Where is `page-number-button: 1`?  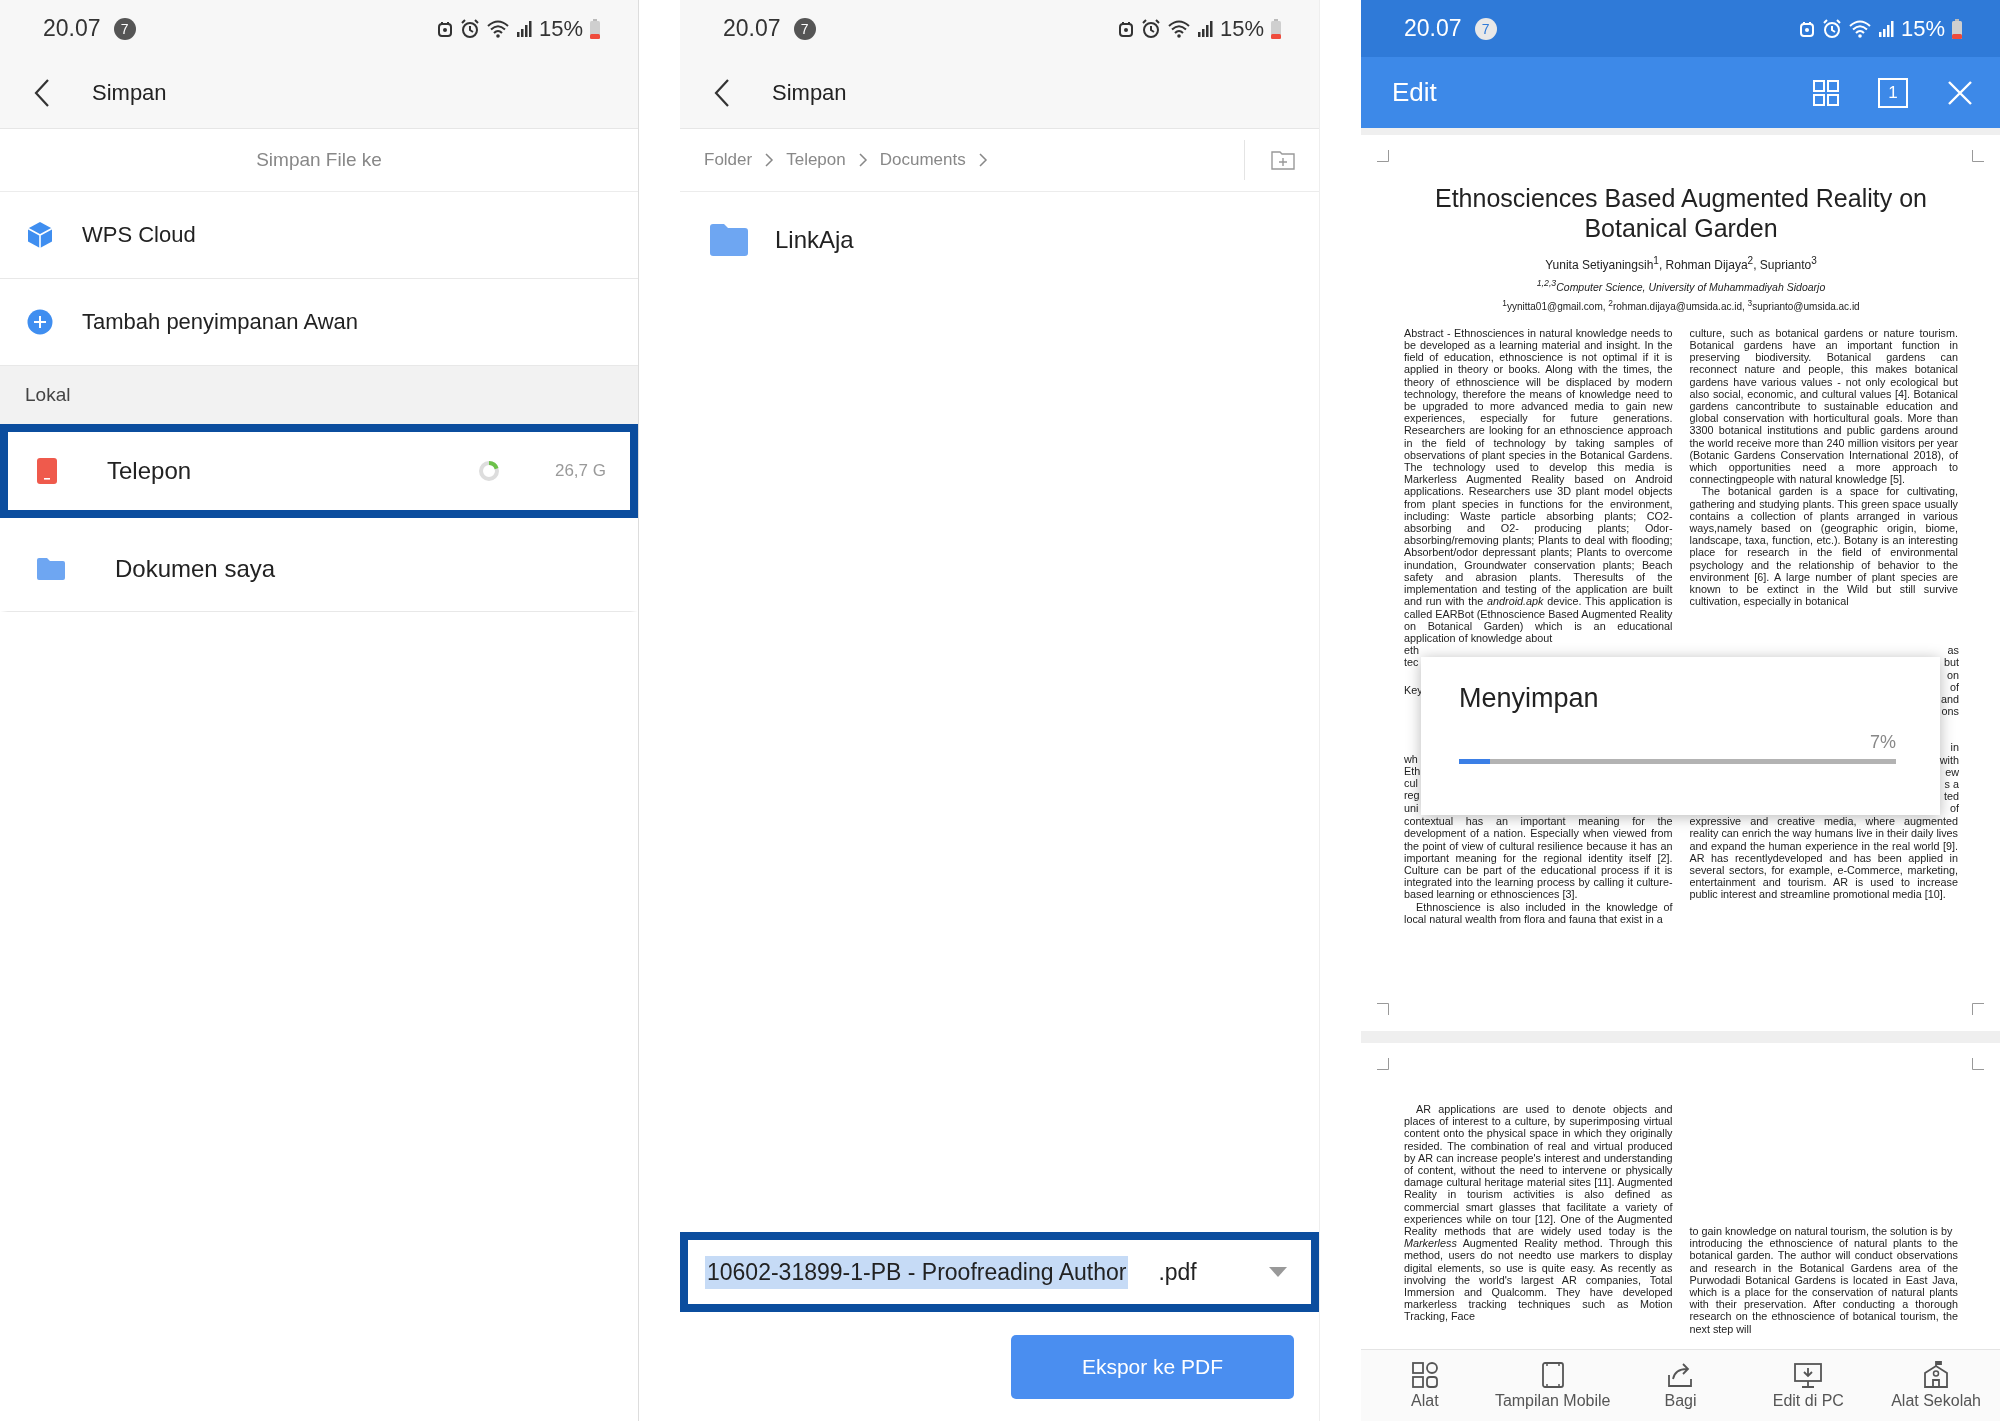 page-number-button: 1 is located at coordinates (1893, 92).